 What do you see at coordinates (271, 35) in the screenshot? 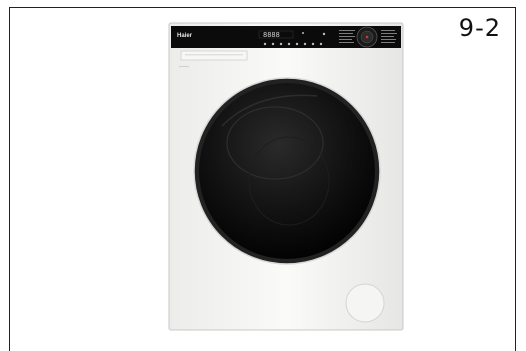
I see `display-digits: 8888` at bounding box center [271, 35].